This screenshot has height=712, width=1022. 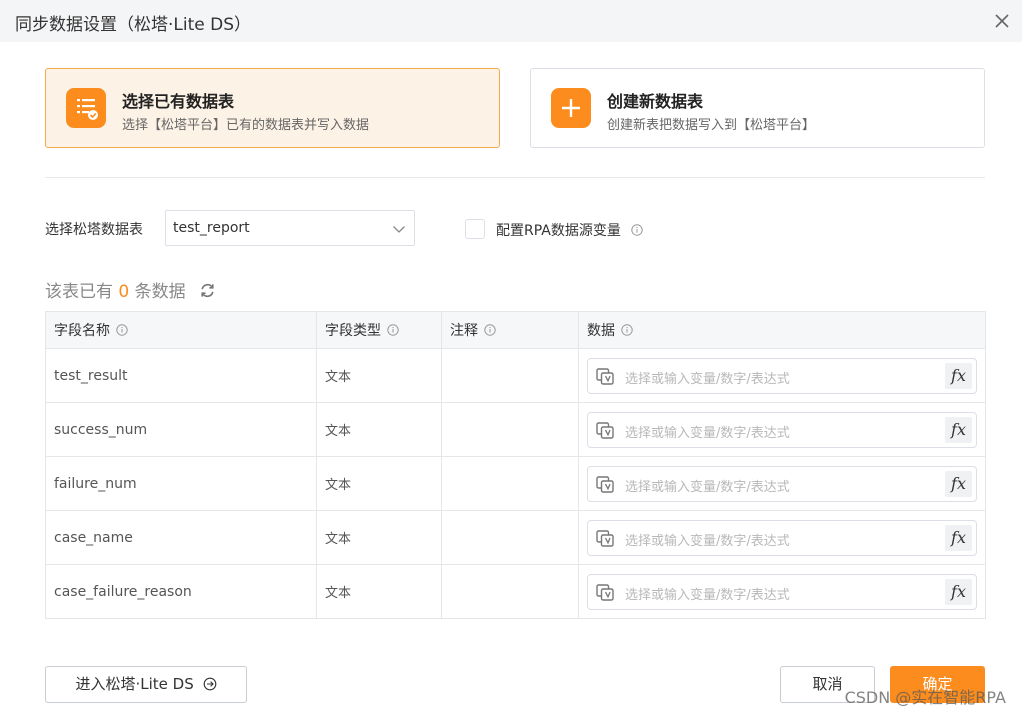 What do you see at coordinates (133, 25) in the screenshot?
I see `dialog-title: 同步数据设置（松塔·Lite DS）` at bounding box center [133, 25].